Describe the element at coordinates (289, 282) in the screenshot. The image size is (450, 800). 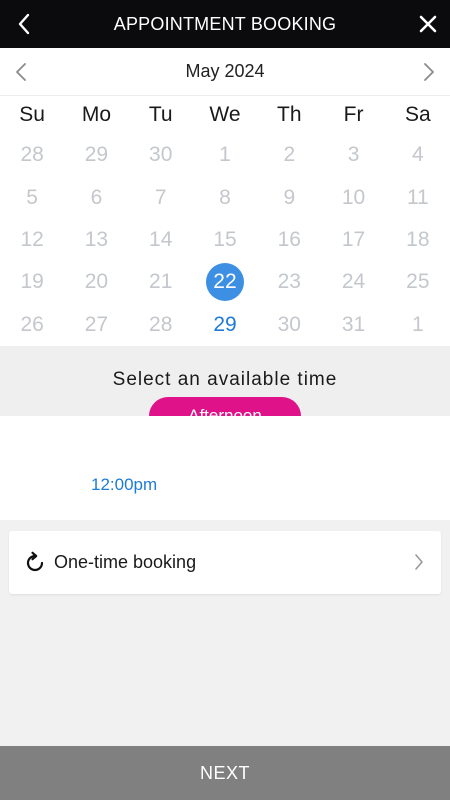
I see `calendar-day: 23` at that location.